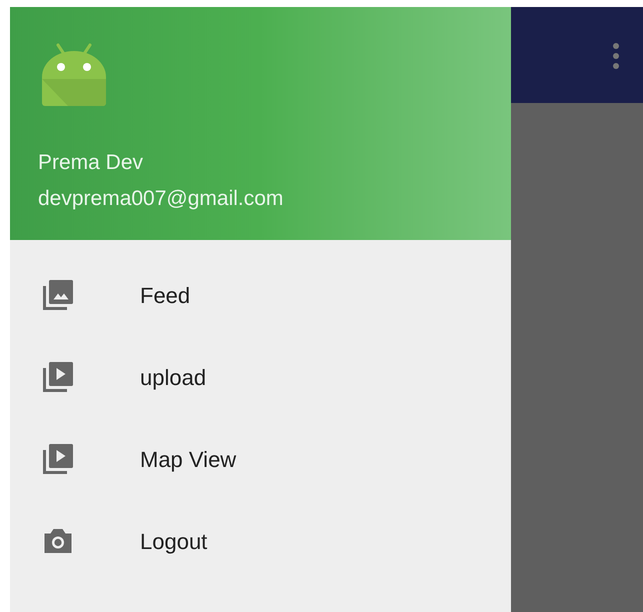  What do you see at coordinates (58, 295) in the screenshot?
I see `photo-library-icon` at bounding box center [58, 295].